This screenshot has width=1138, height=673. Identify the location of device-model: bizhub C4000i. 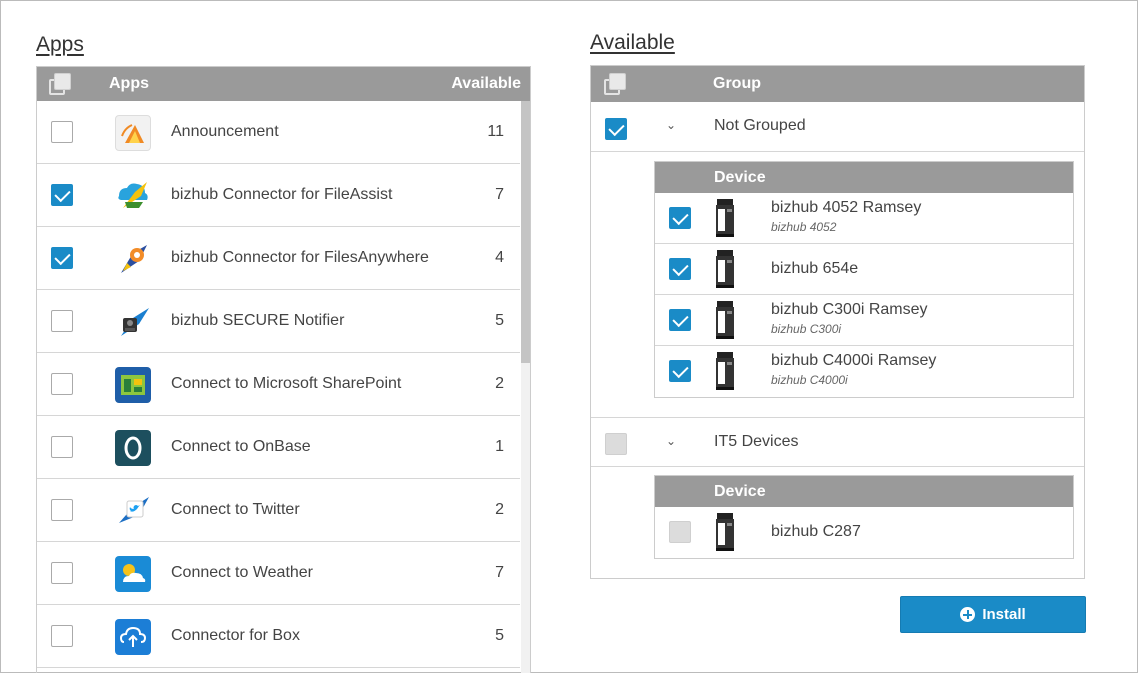
(809, 380).